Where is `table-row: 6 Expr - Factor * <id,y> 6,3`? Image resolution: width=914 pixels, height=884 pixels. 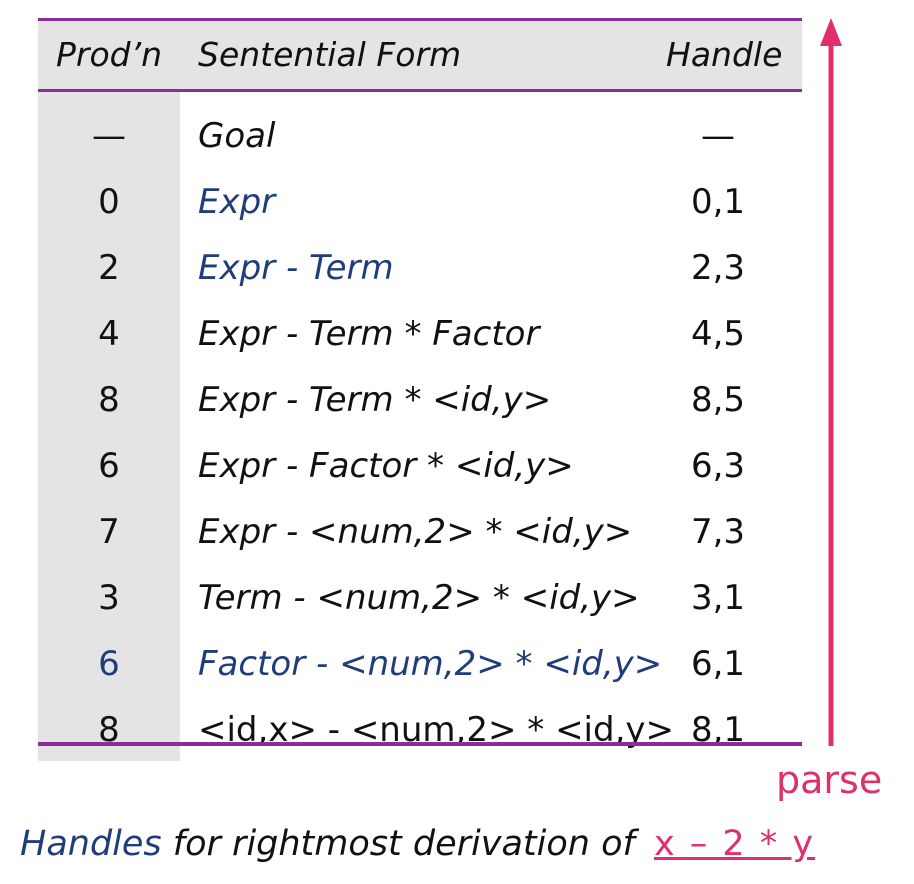 table-row: 6 Expr - Factor * <id,y> 6,3 is located at coordinates (420, 467).